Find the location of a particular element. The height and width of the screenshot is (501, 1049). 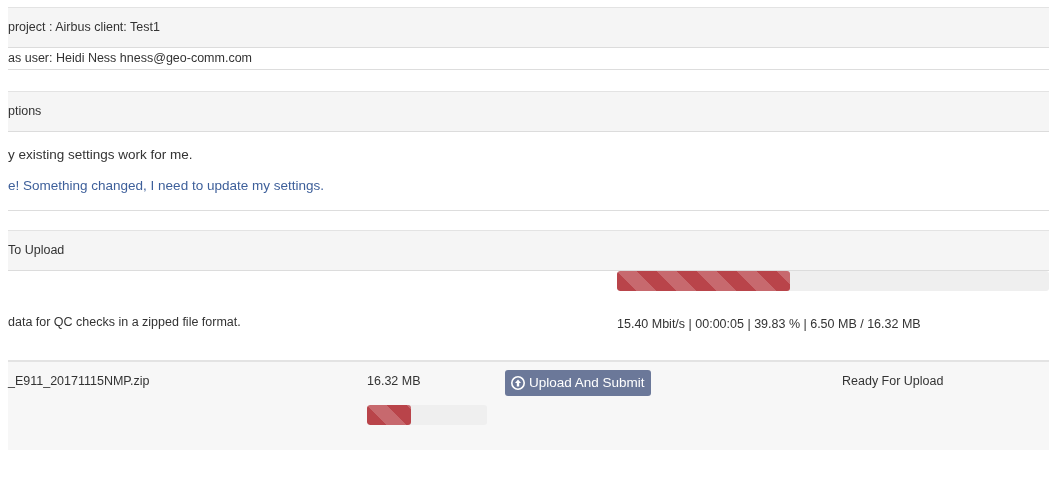

section-title: ptions is located at coordinates (25, 112).